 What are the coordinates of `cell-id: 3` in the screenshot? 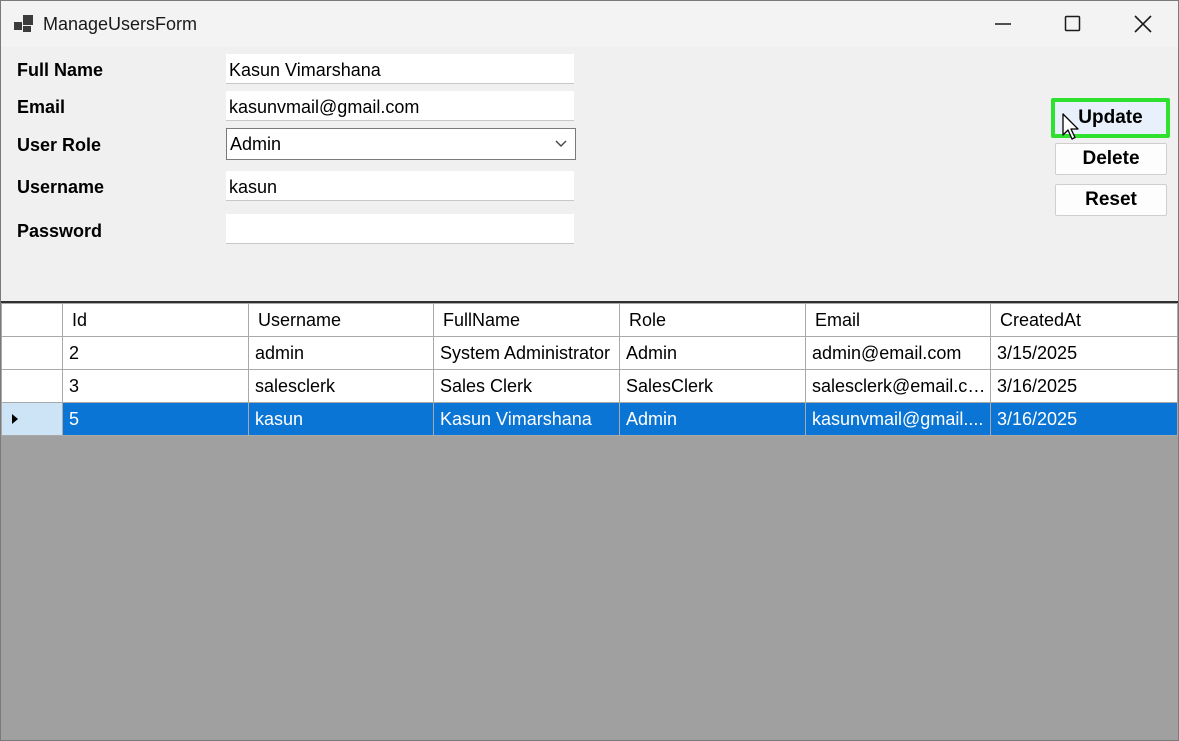 It's located at (155, 386).